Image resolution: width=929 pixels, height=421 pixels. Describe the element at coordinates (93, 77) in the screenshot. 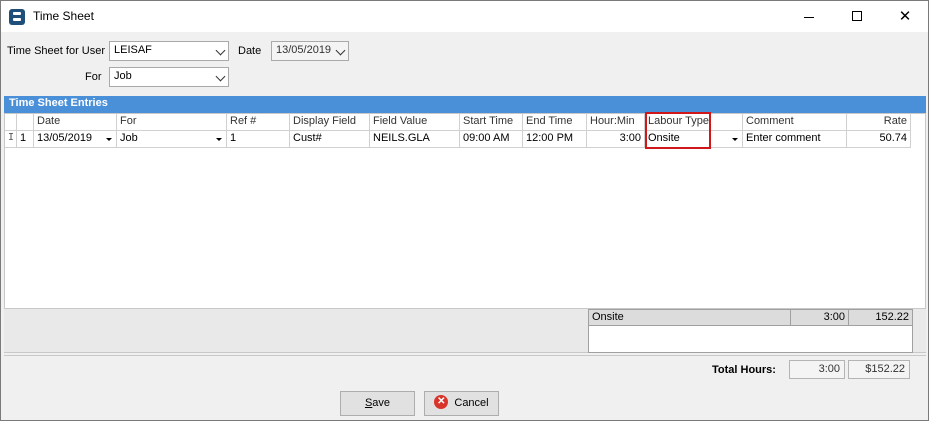

I see `for-label: For` at that location.